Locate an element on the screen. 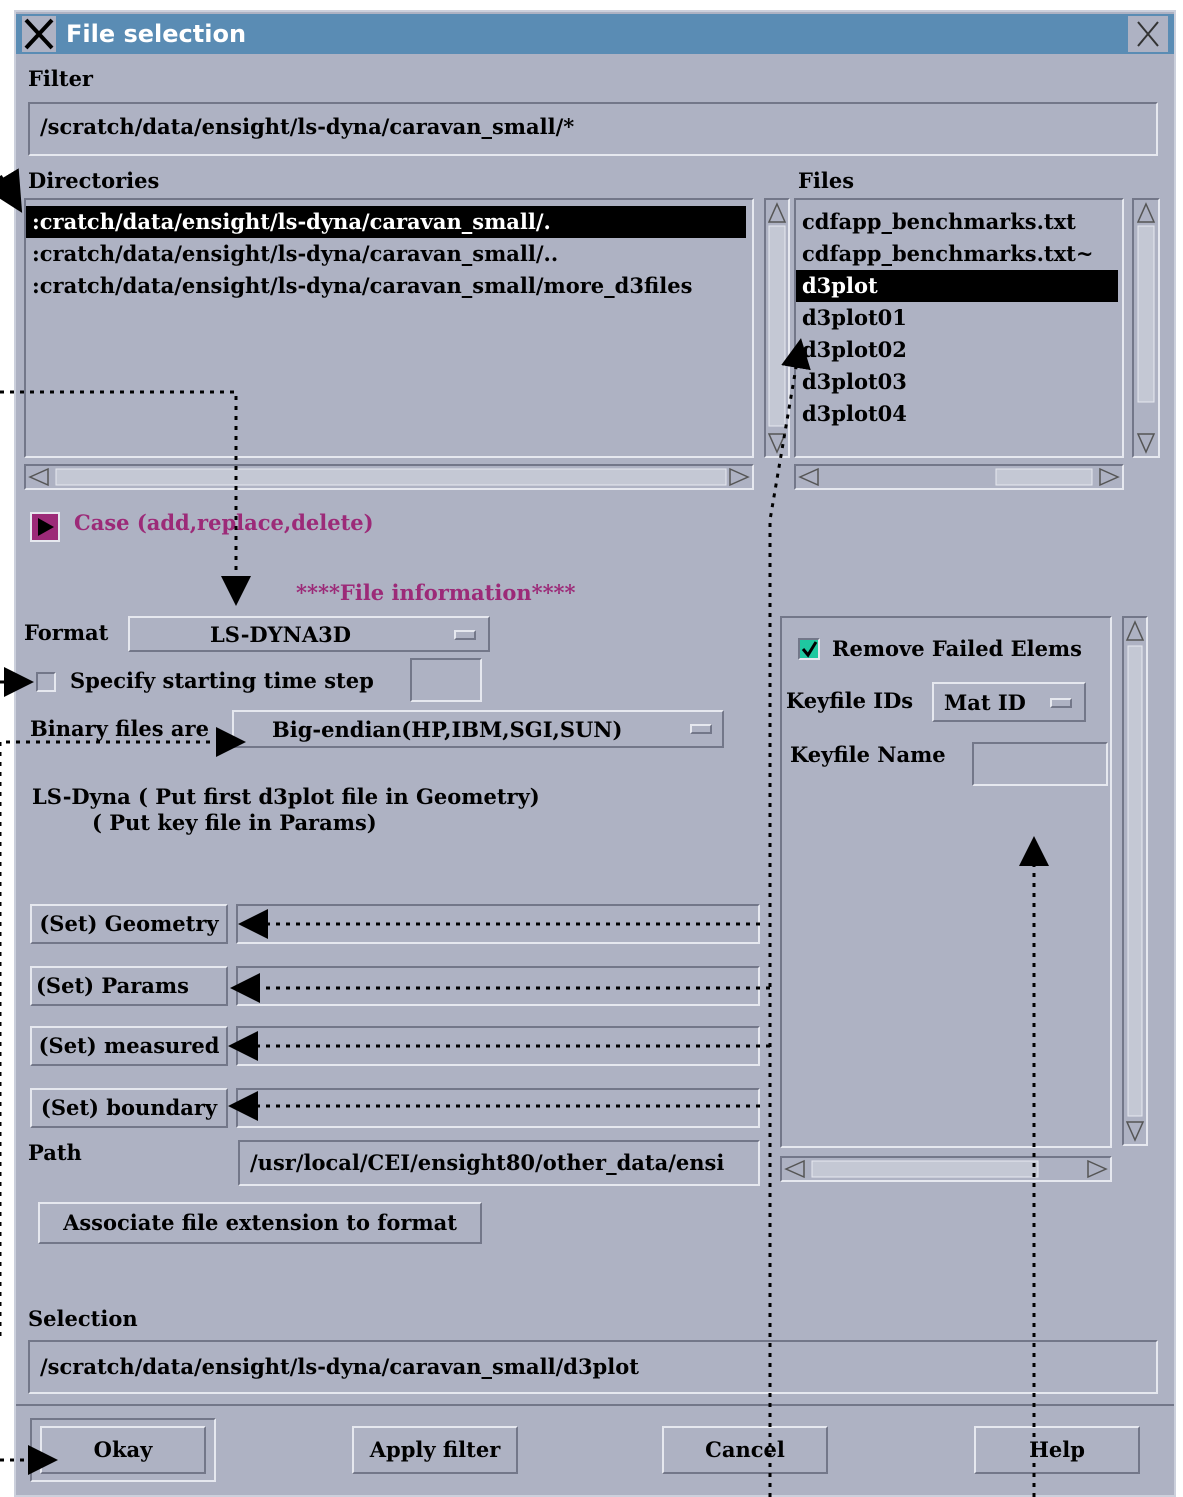 This screenshot has width=1183, height=1497. arrow-to-format is located at coordinates (125, 498).